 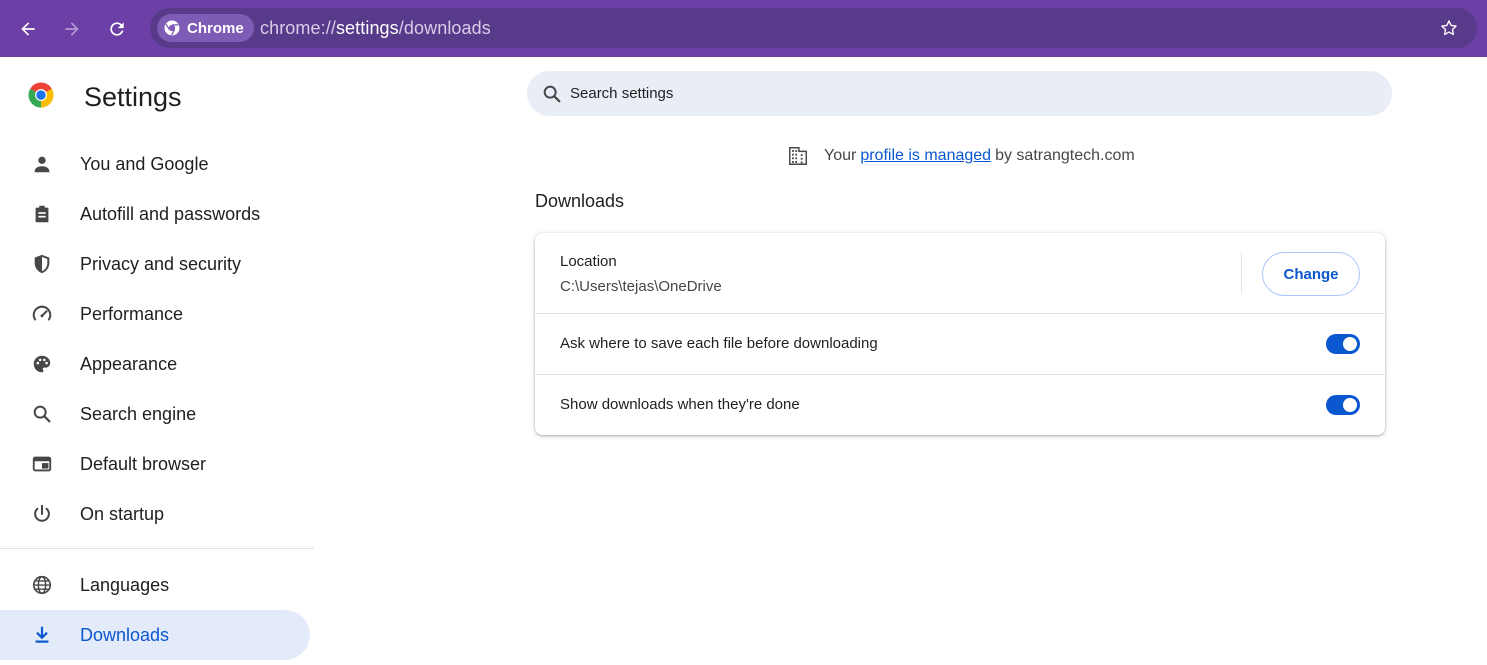 What do you see at coordinates (960, 404) in the screenshot?
I see `show-downloads-row: Show downloads when they're done` at bounding box center [960, 404].